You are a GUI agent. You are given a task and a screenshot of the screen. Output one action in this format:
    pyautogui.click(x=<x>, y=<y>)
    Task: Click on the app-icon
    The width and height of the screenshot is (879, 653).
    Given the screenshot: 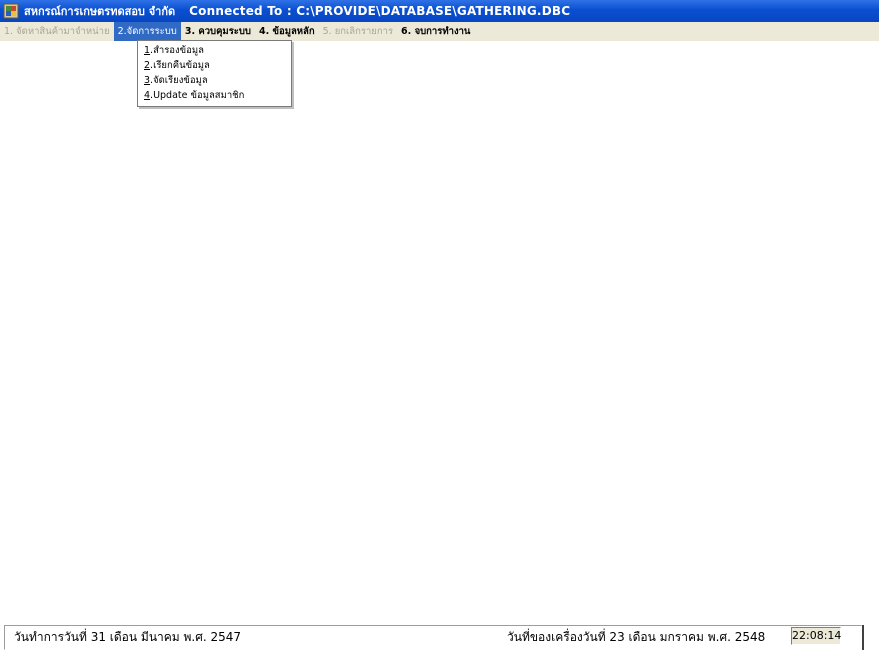 What is the action you would take?
    pyautogui.click(x=11, y=11)
    